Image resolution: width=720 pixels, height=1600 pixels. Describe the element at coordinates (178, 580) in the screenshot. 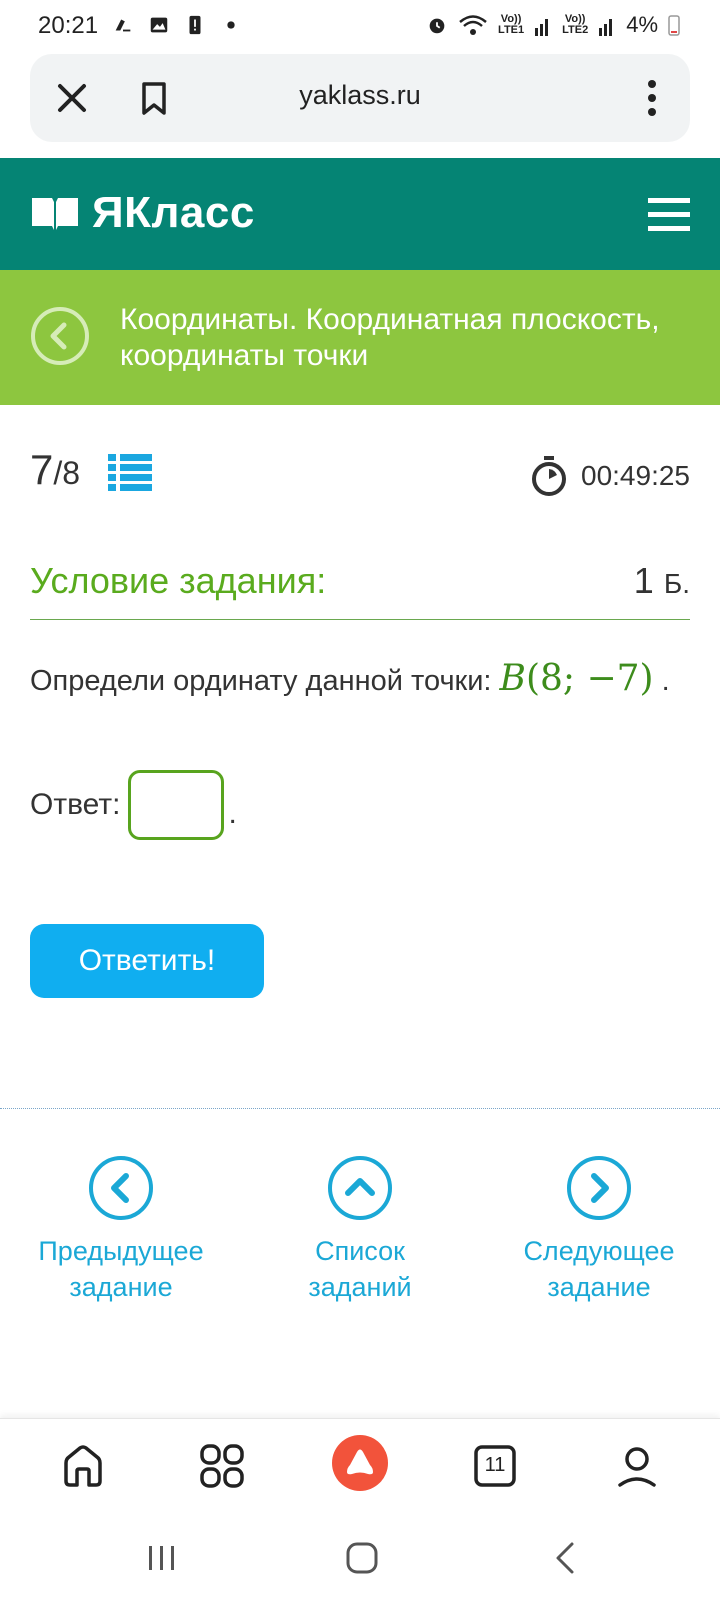

I see `condition-title: Условие задания:` at that location.